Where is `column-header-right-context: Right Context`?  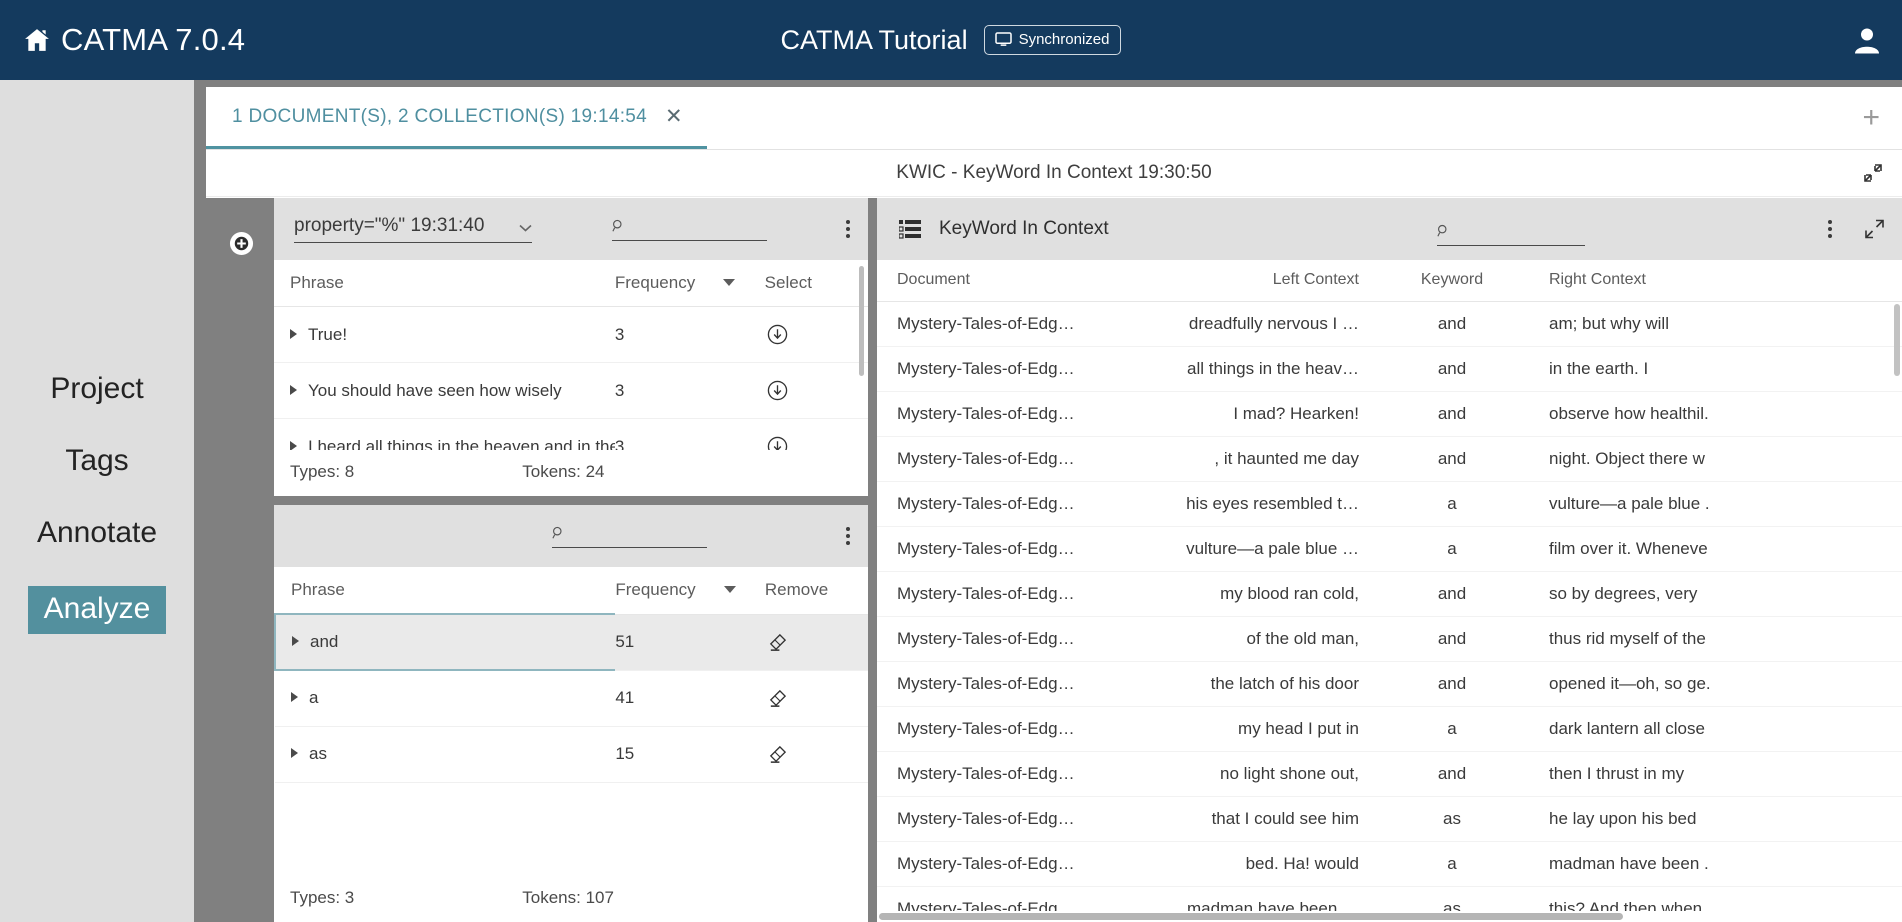 column-header-right-context: Right Context is located at coordinates (1714, 281).